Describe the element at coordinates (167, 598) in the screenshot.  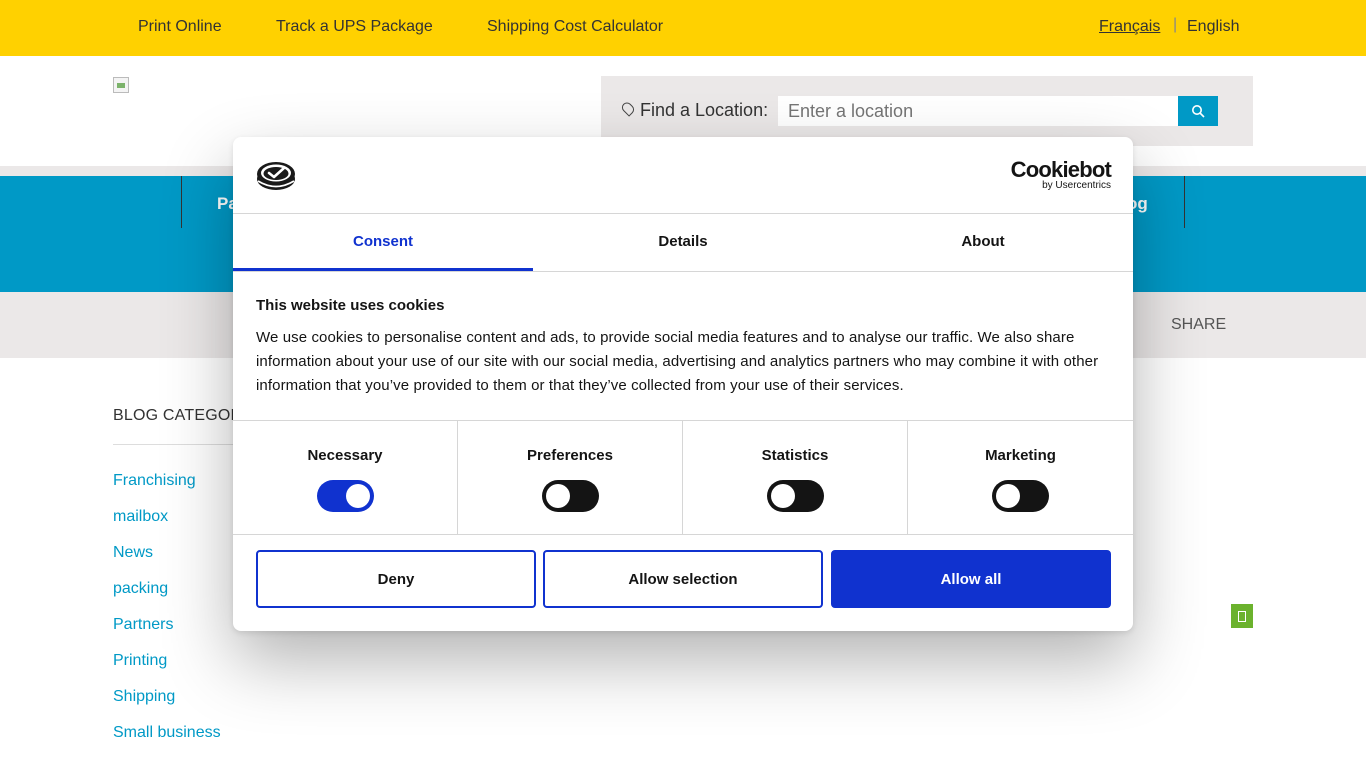
I see `category-link: packing` at that location.